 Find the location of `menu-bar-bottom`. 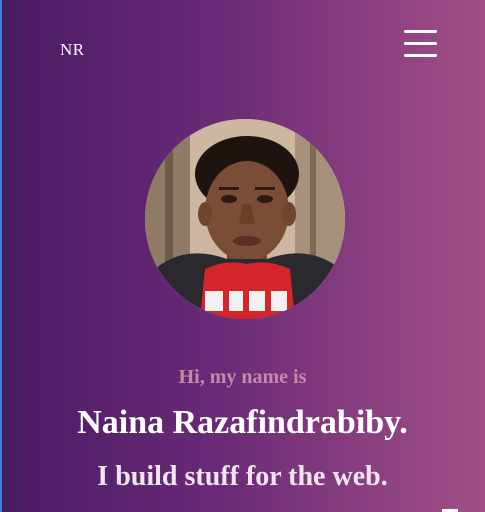

menu-bar-bottom is located at coordinates (420, 55).